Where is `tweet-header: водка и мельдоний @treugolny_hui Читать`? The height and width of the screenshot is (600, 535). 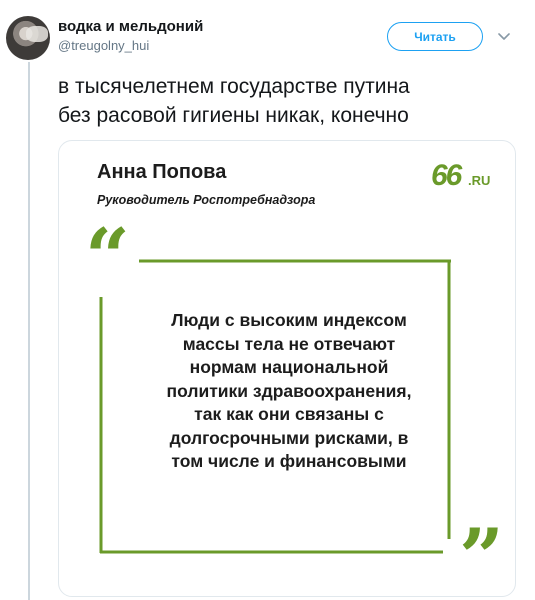 tweet-header: водка и мельдоний @treugolny_hui Читать is located at coordinates (267, 31).